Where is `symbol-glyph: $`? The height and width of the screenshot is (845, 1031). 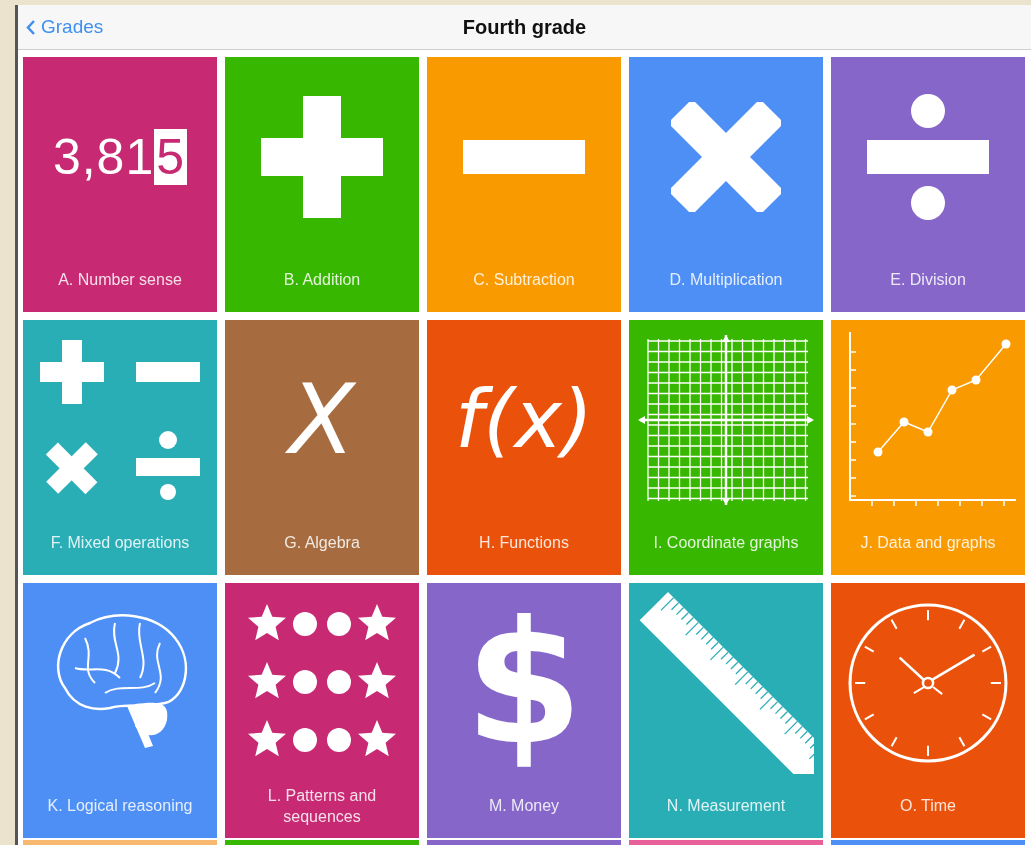
symbol-glyph: $ is located at coordinates (524, 683).